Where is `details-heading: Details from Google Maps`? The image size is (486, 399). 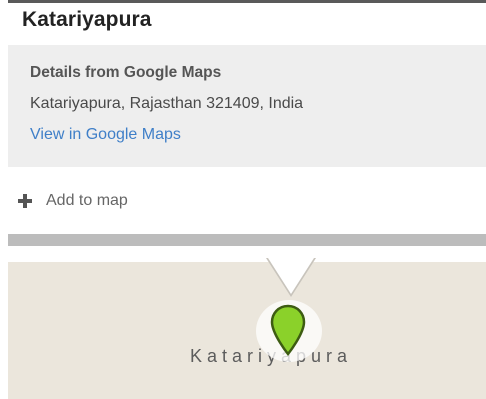
details-heading: Details from Google Maps is located at coordinates (126, 72).